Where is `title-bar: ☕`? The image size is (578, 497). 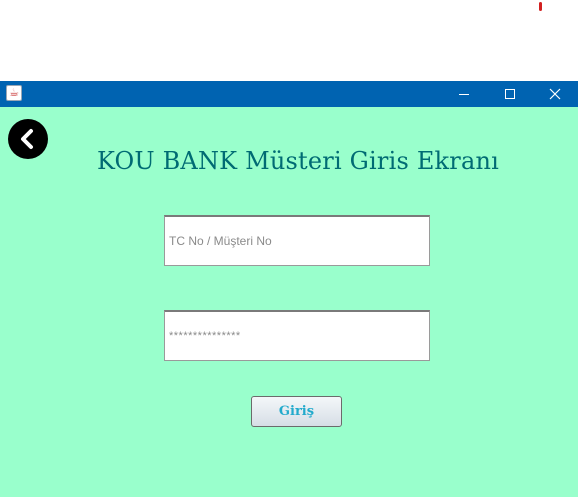 title-bar: ☕ is located at coordinates (289, 94).